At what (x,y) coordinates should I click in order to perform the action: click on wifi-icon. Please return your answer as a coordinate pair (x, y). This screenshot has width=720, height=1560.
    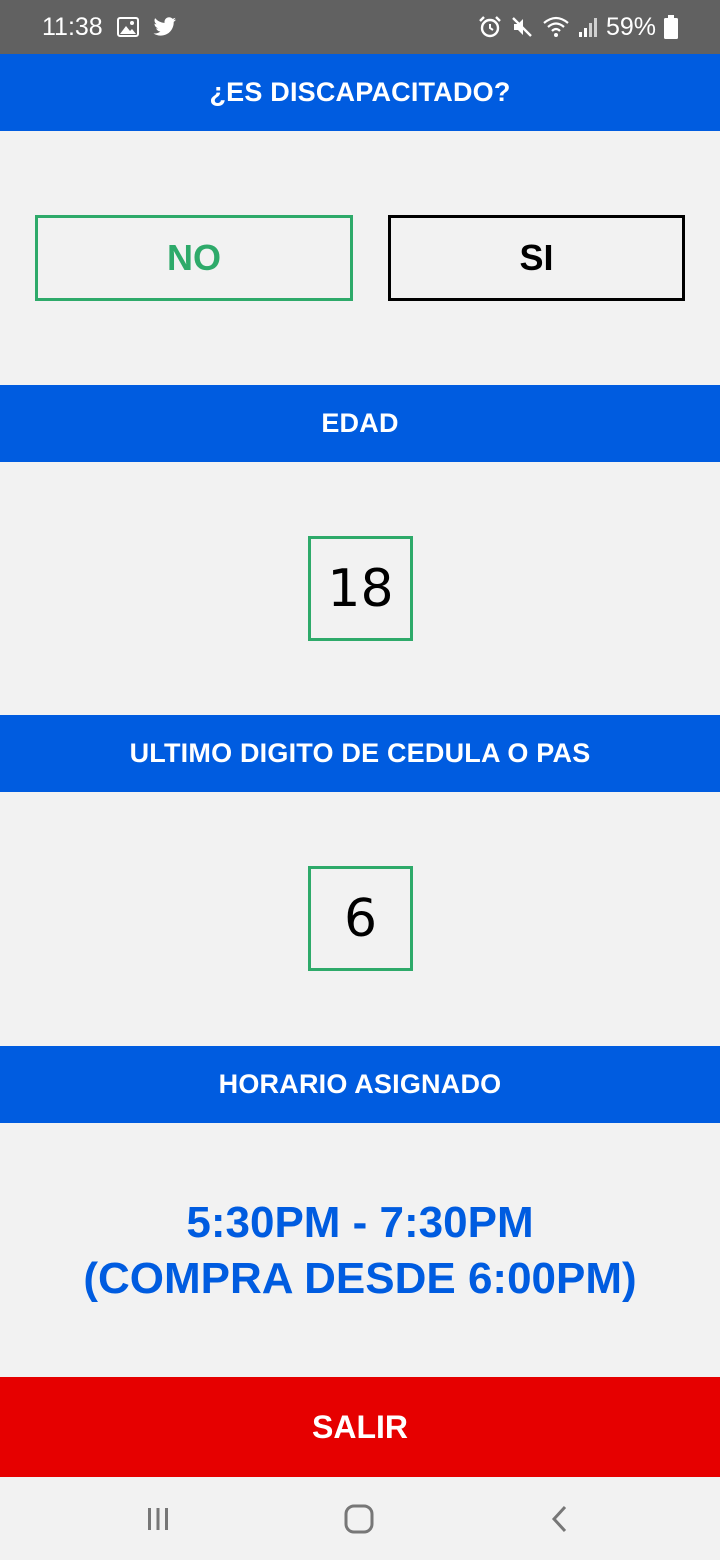
    Looking at the image, I should click on (556, 27).